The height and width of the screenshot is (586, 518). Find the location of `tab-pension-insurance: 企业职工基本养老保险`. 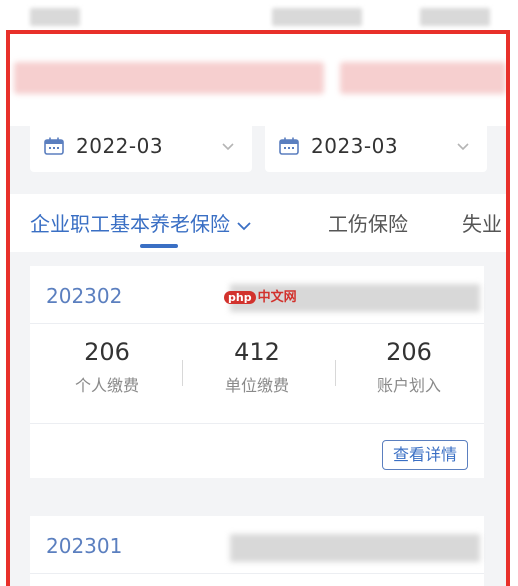

tab-pension-insurance: 企业职工基本养老保险 is located at coordinates (141, 222).